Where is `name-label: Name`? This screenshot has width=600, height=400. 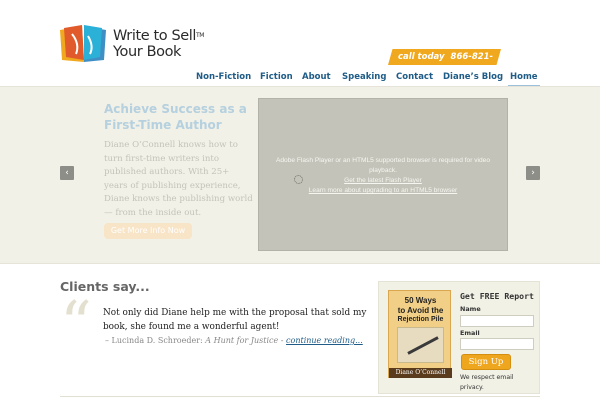
name-label: Name is located at coordinates (470, 309).